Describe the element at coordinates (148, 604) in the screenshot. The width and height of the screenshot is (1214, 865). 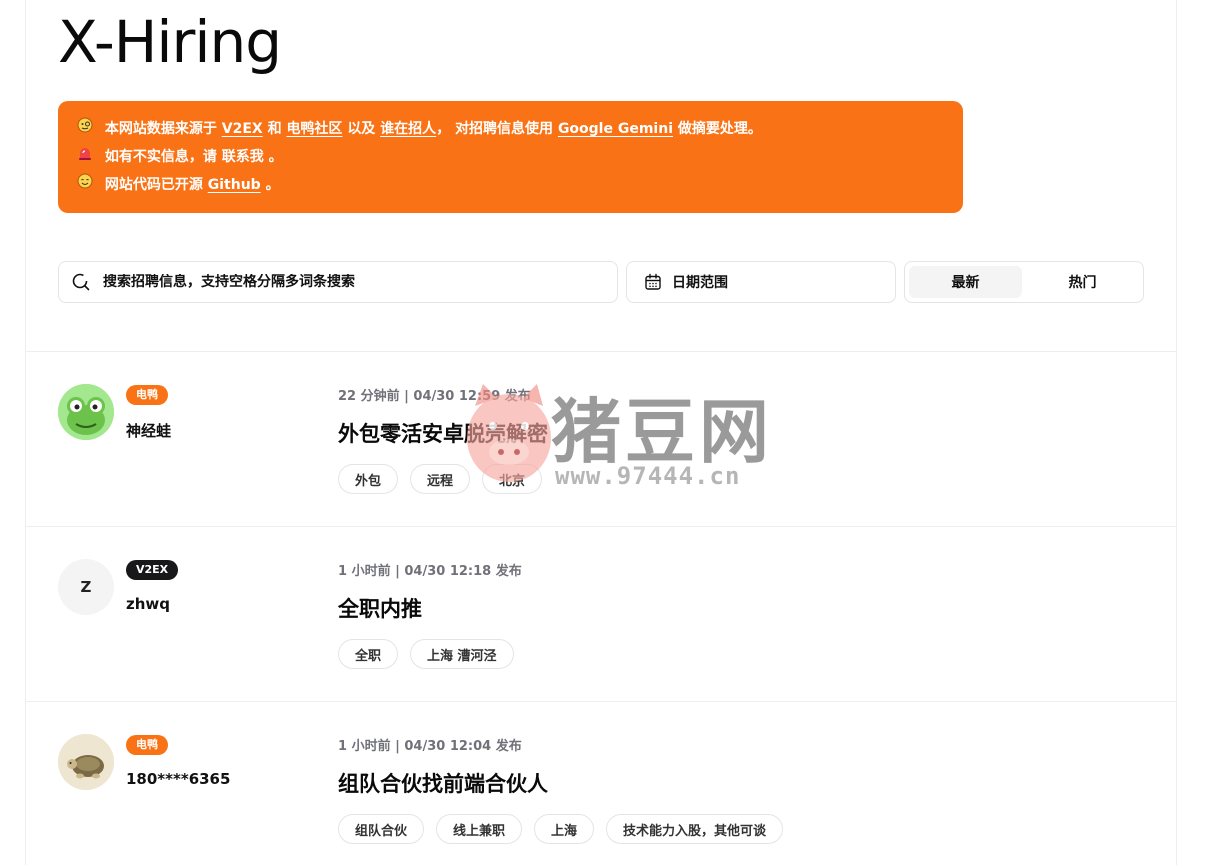
I see `author-name: zhwq` at that location.